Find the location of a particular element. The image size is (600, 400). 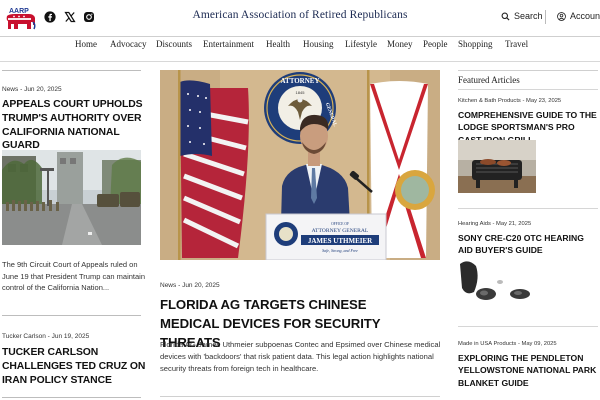

search-label: Search is located at coordinates (528, 16).